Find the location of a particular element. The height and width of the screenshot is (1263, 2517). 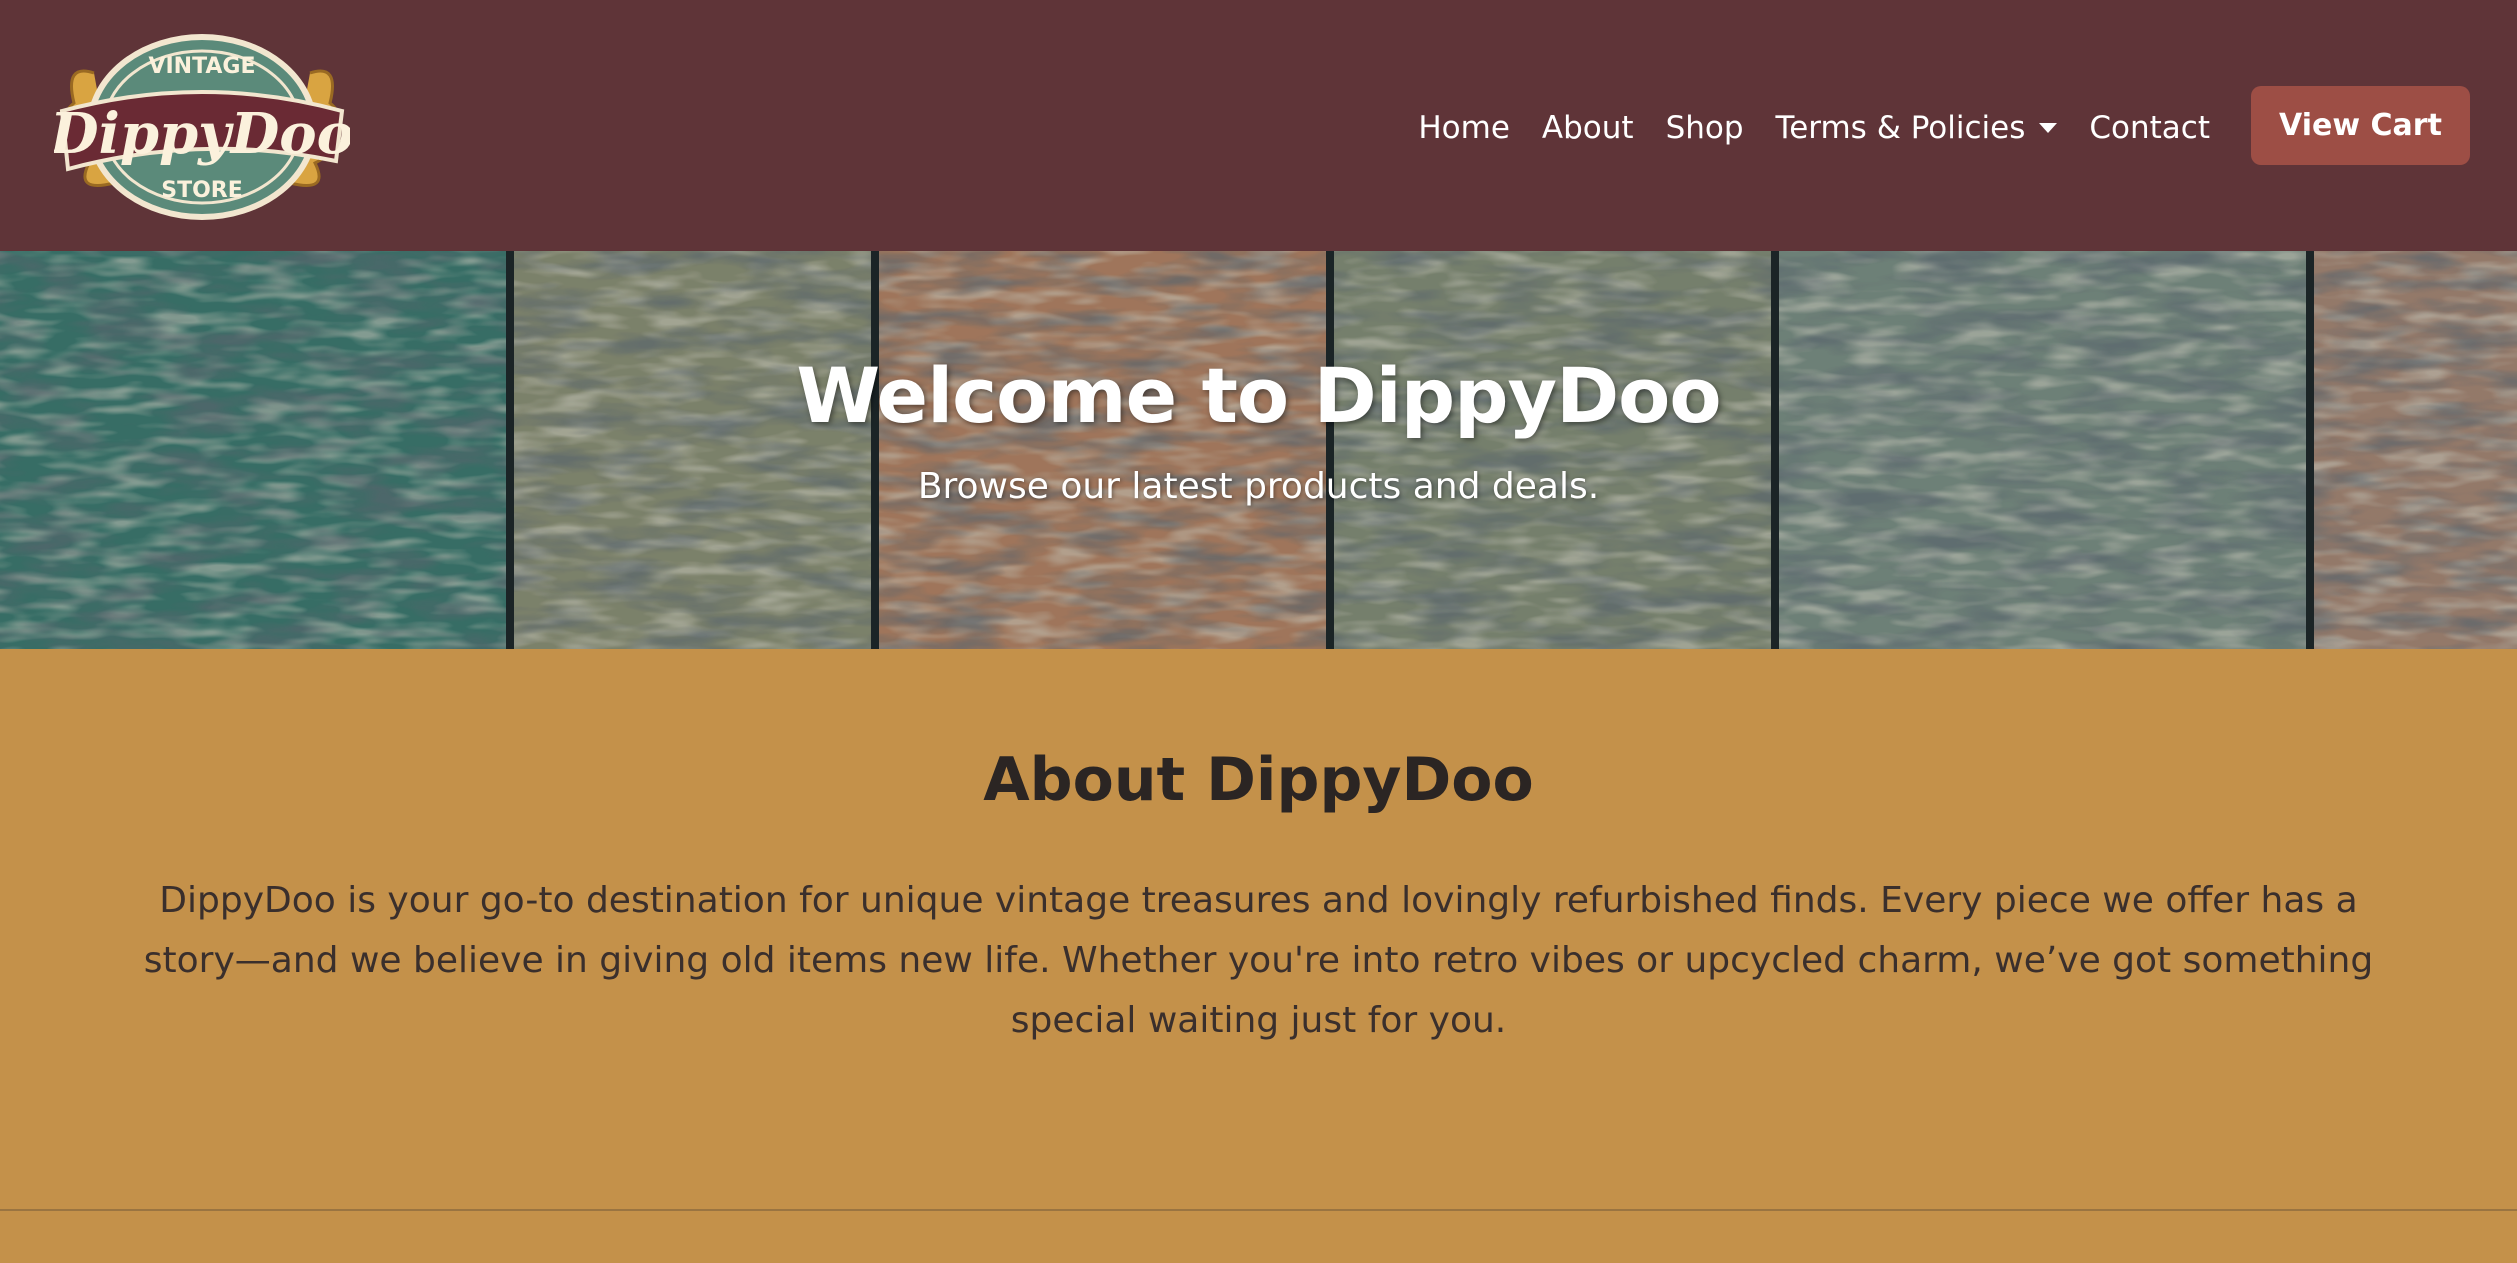

logo-top-text: VINTAGE is located at coordinates (201, 66).